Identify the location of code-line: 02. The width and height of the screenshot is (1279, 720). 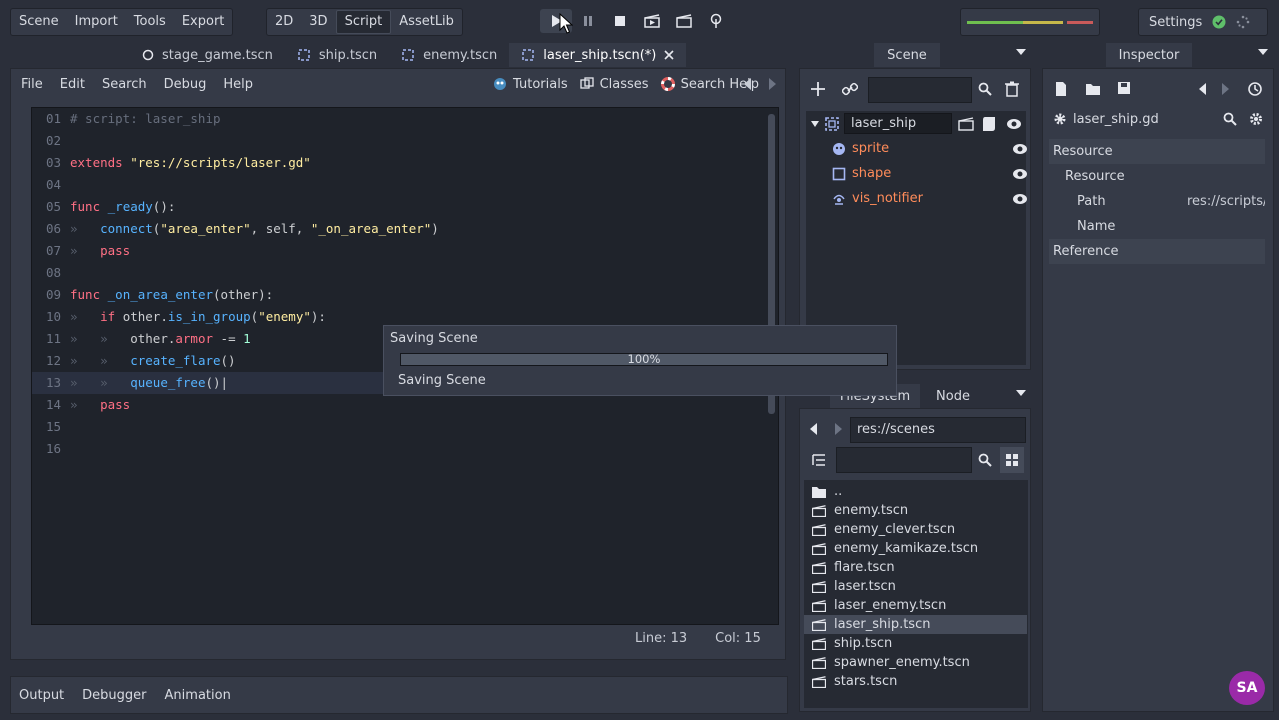
(399, 141).